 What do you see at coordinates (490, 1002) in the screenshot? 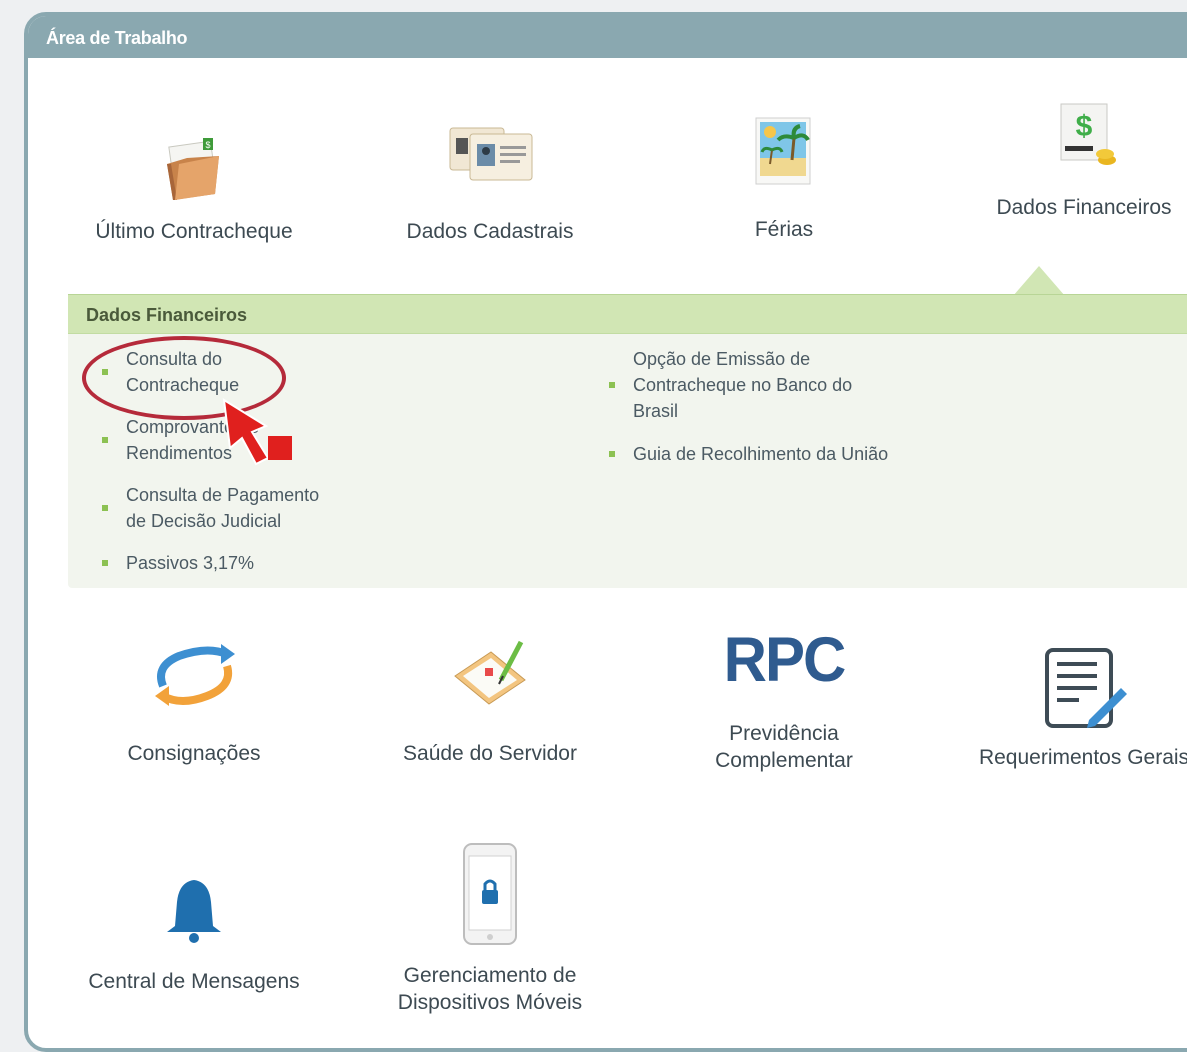
I see `tile-label-line2: Dispositivos Móveis` at bounding box center [490, 1002].